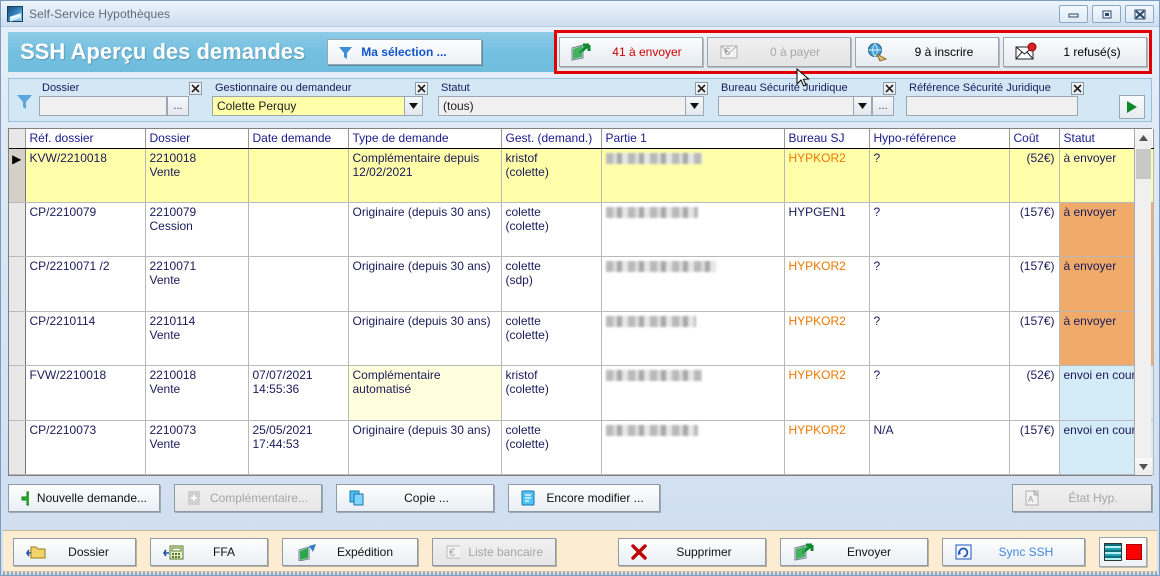  What do you see at coordinates (927, 52) in the screenshot?
I see `counter-to-register-button: 9 à inscrire` at bounding box center [927, 52].